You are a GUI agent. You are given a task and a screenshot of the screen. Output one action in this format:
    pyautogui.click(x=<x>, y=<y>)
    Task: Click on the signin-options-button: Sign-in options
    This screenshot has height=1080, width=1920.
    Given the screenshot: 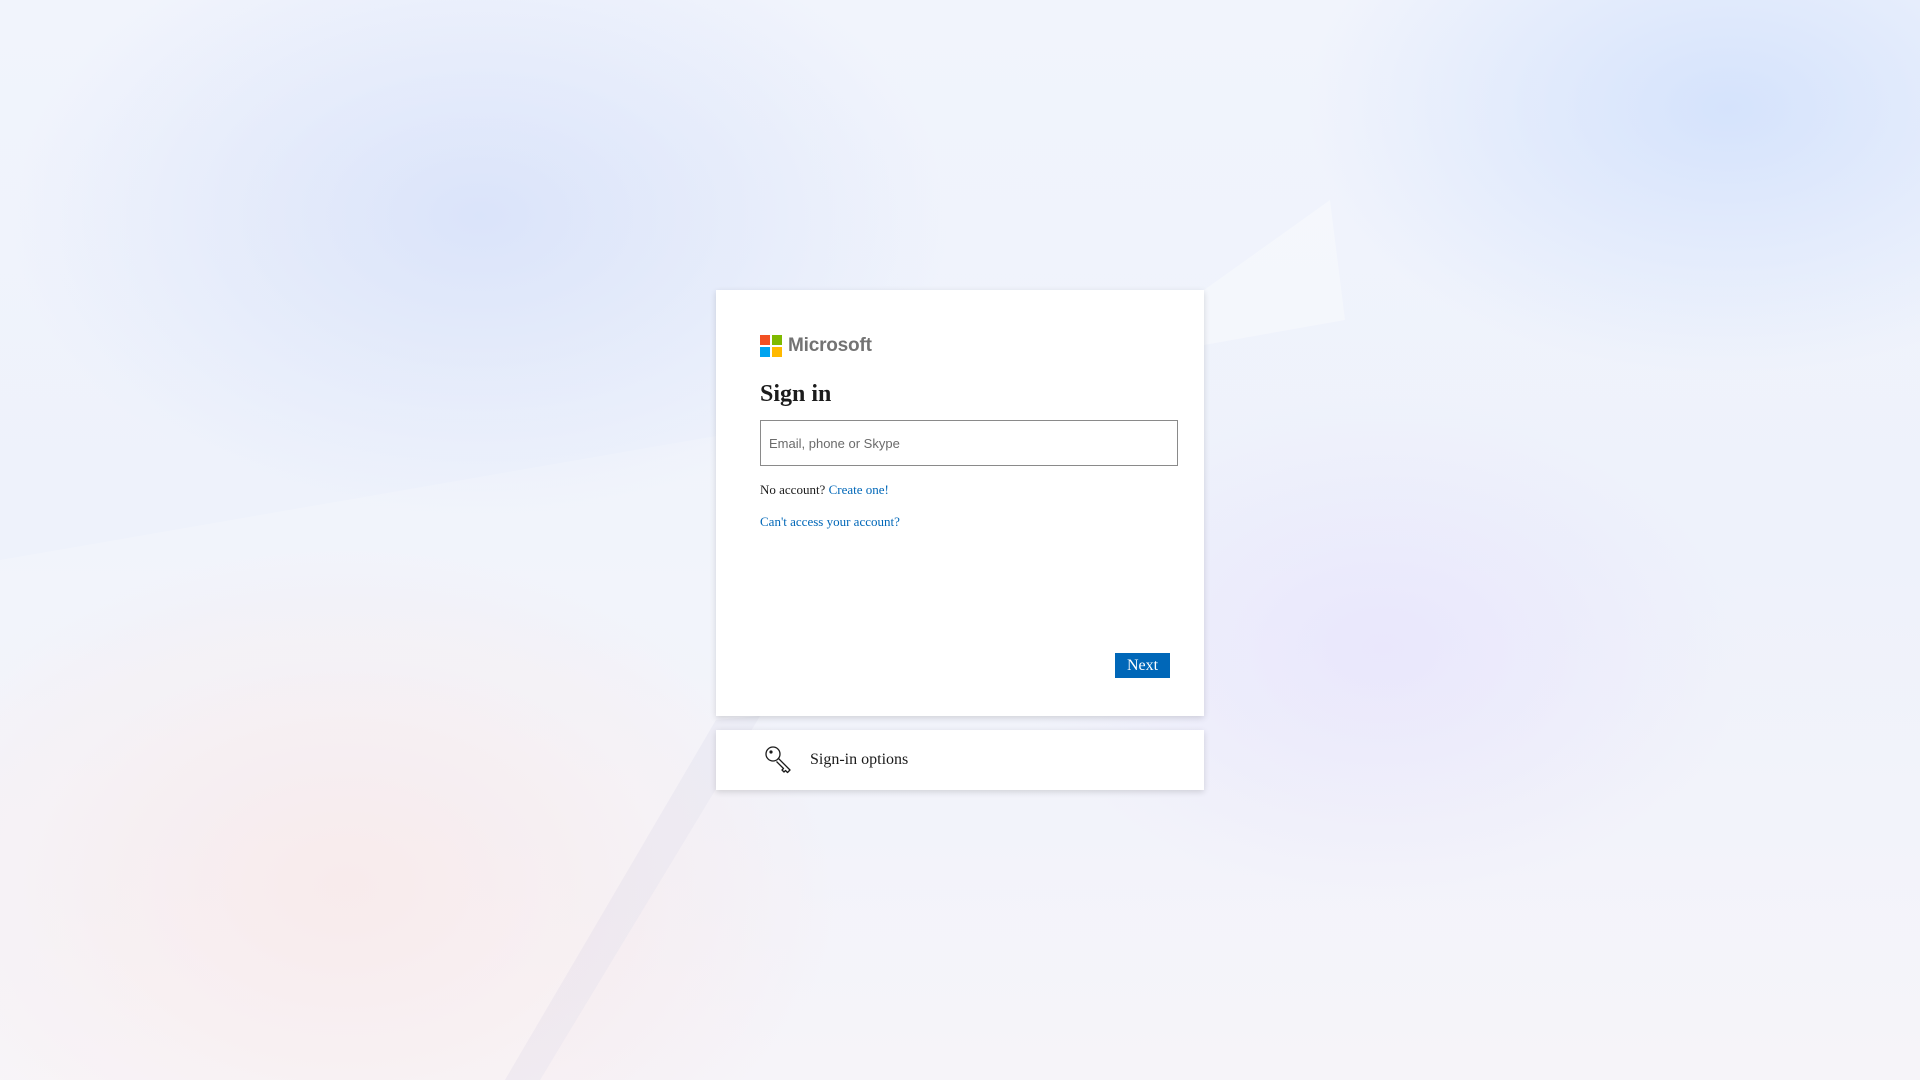 What is the action you would take?
    pyautogui.click(x=960, y=760)
    